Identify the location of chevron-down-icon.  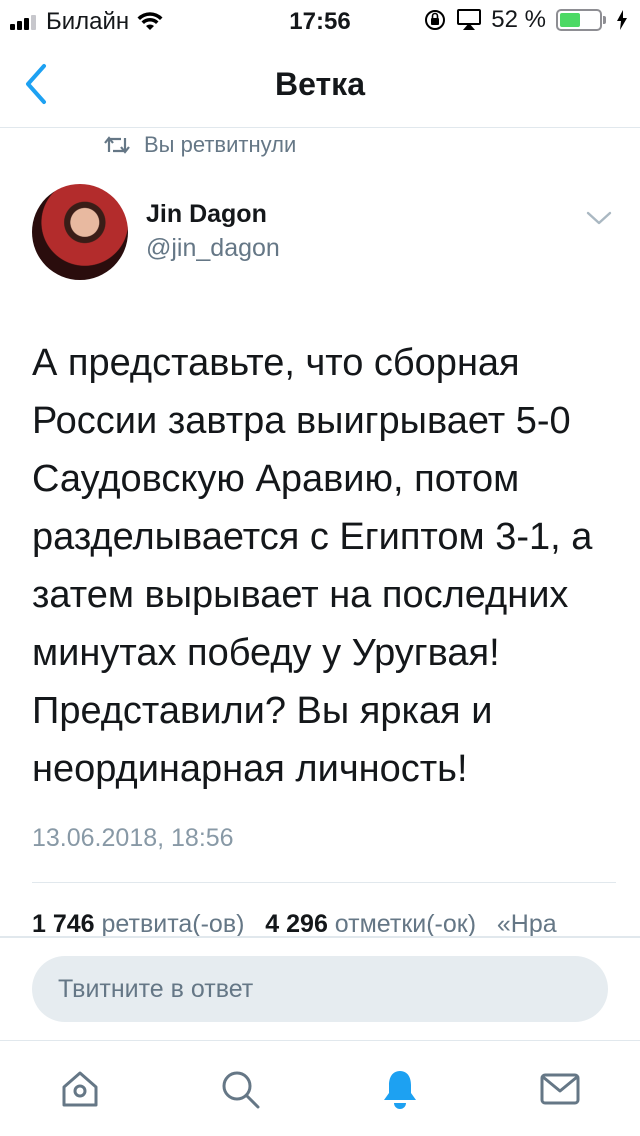
(599, 218).